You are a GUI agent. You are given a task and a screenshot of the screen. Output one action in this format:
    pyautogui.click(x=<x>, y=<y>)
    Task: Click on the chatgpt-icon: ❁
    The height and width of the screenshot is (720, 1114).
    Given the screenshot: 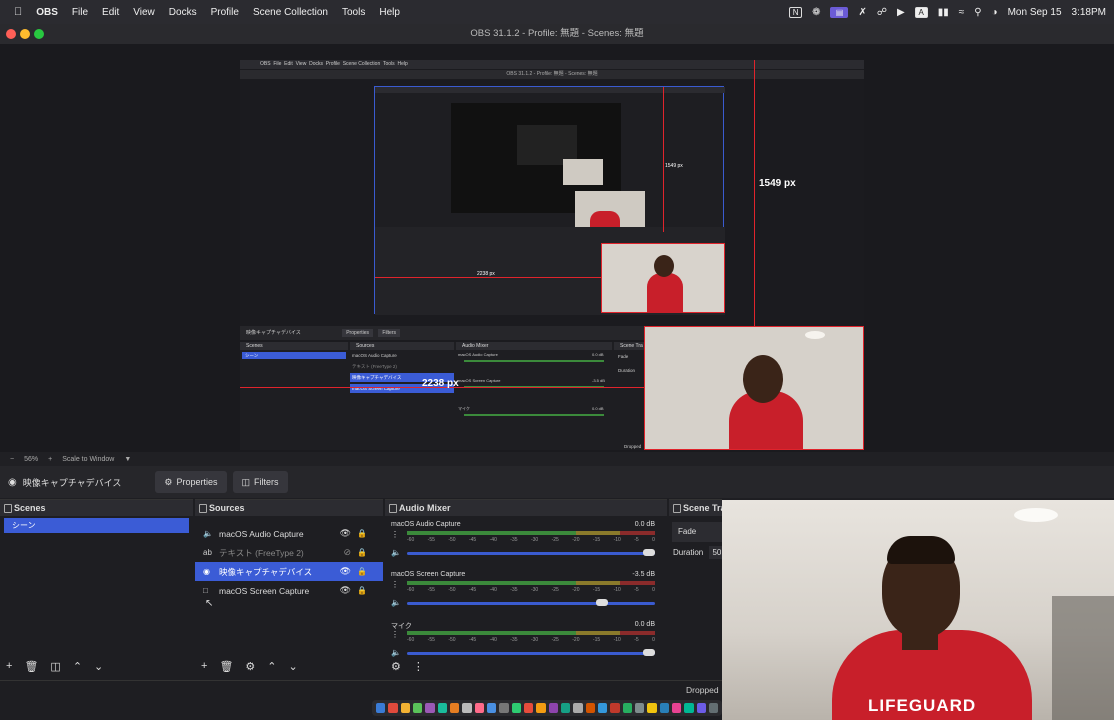 What is the action you would take?
    pyautogui.click(x=816, y=12)
    